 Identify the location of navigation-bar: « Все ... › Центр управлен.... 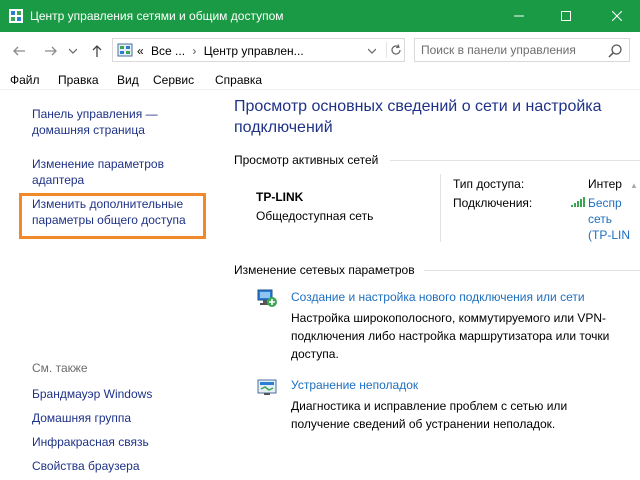
(320, 51).